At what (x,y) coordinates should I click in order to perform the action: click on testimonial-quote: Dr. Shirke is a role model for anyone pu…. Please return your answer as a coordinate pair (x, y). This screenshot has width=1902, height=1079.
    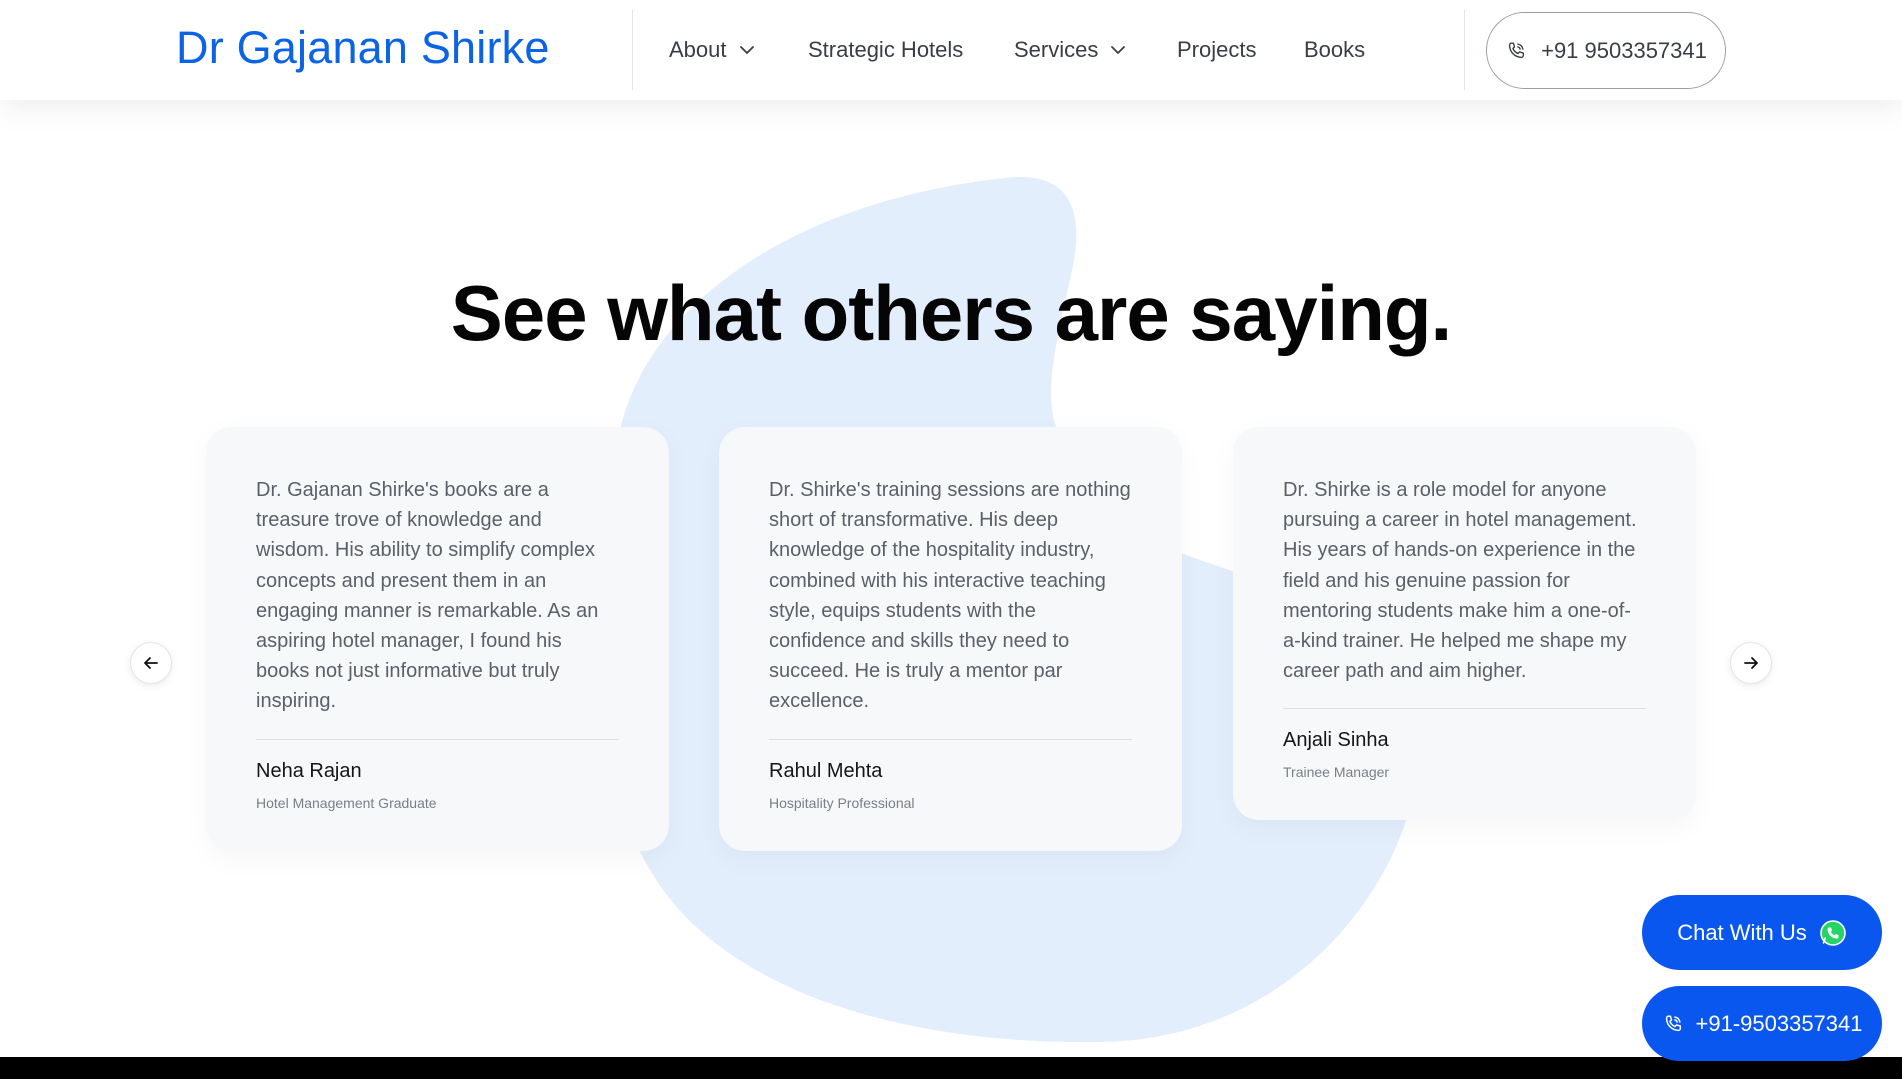
    Looking at the image, I should click on (1460, 581).